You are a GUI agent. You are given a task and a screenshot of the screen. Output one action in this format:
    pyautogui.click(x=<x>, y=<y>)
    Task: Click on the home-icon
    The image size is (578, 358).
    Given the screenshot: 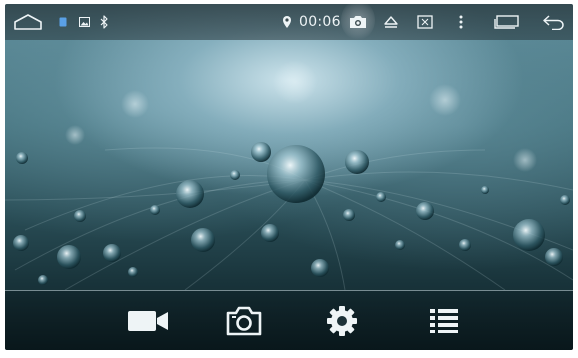 What is the action you would take?
    pyautogui.click(x=28, y=22)
    